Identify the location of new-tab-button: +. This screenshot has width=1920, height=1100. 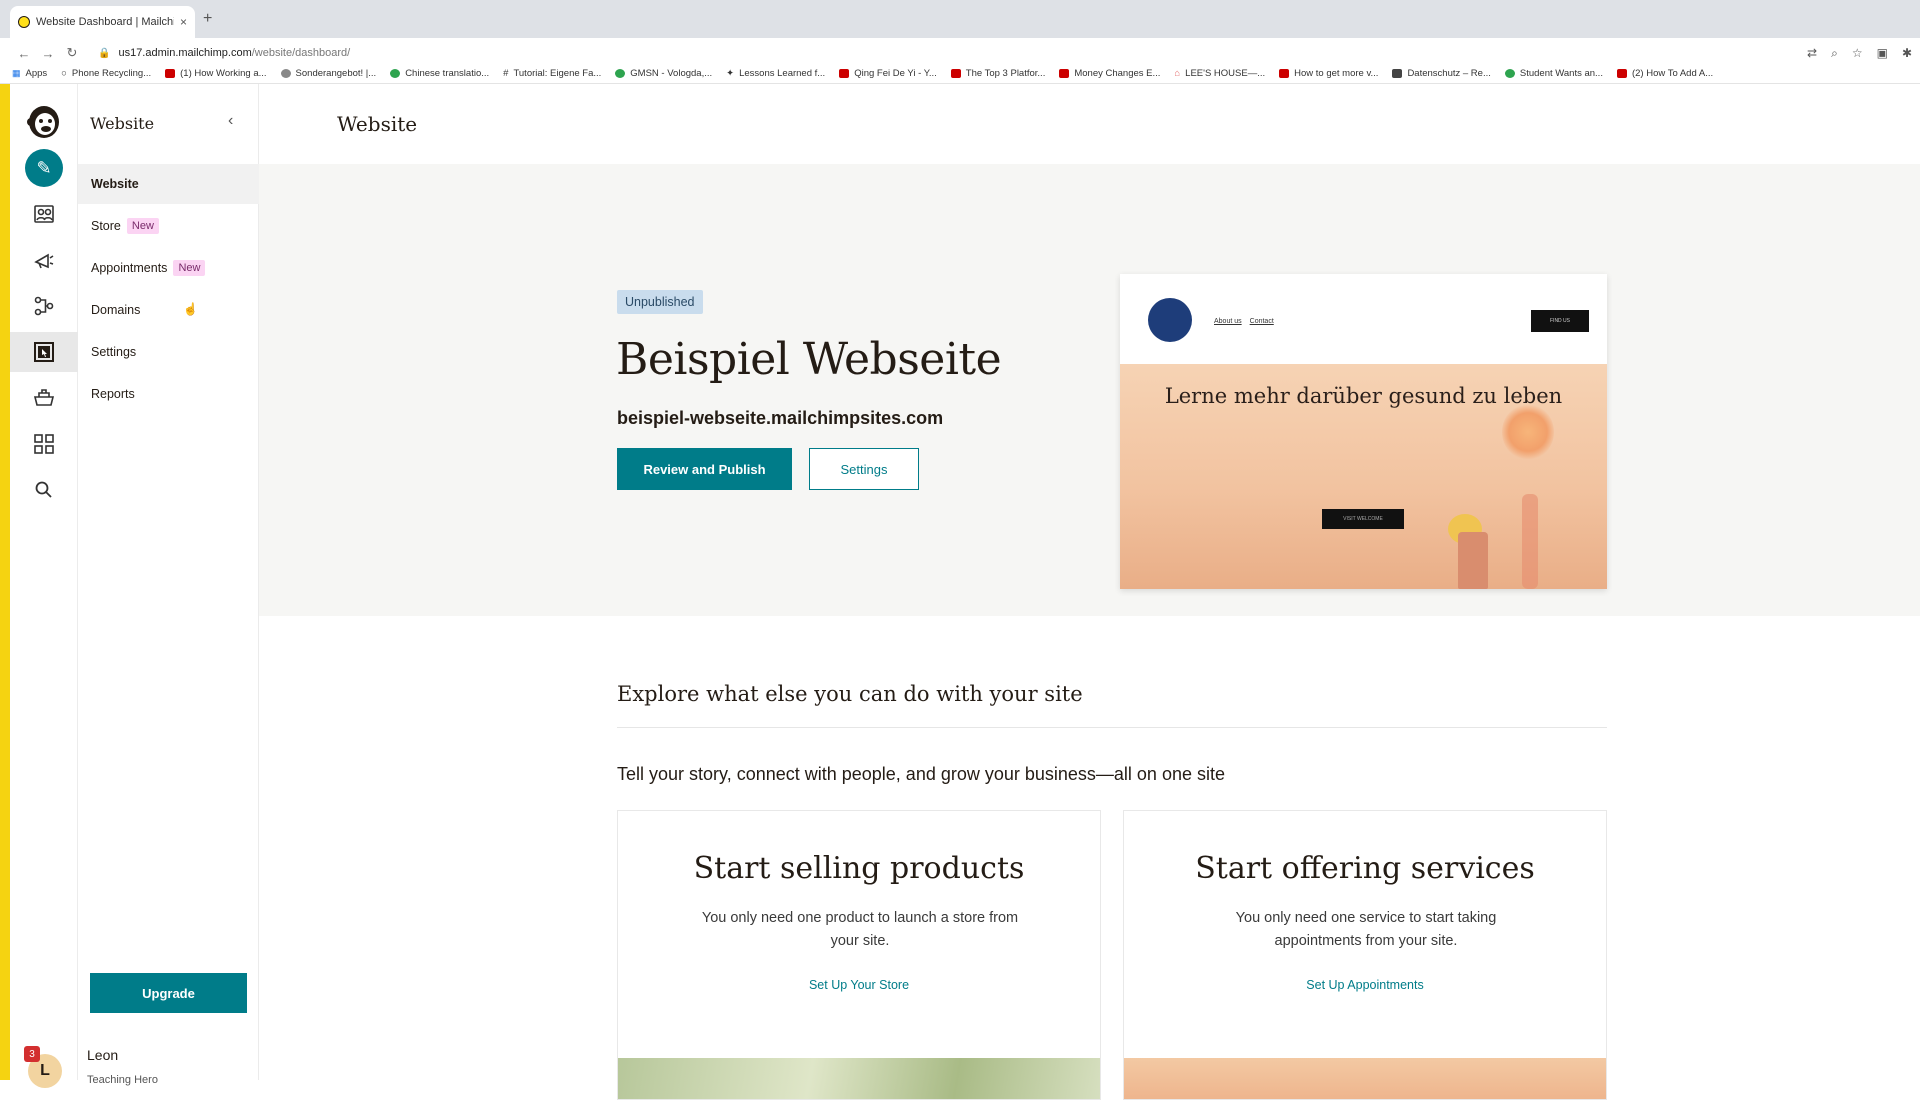
(207, 19).